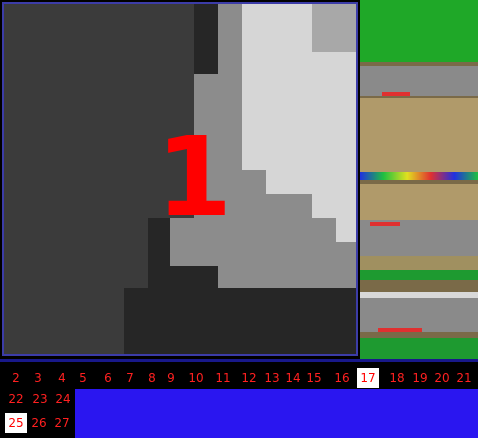 This screenshot has height=438, width=478. I want to click on level-7-button: 7, so click(130, 378).